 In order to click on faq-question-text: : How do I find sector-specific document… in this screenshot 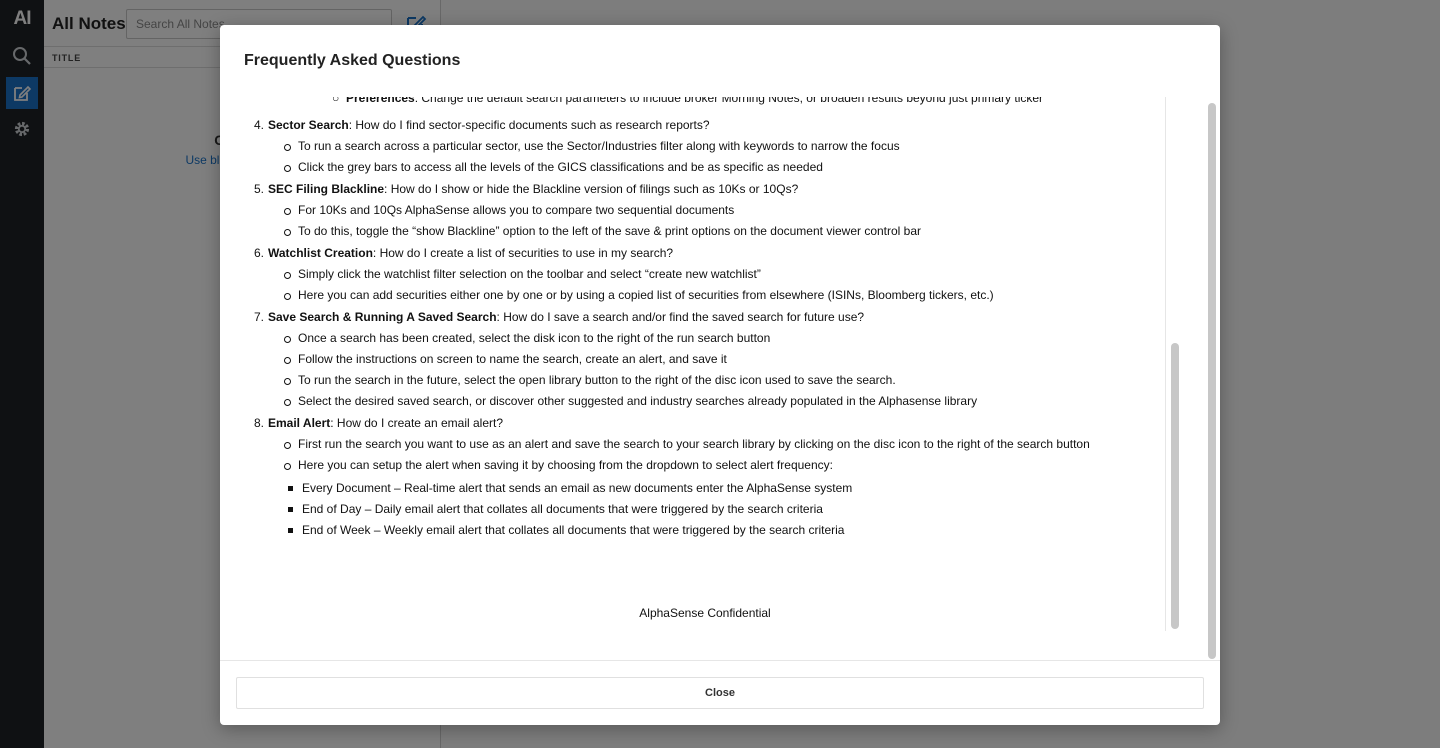, I will do `click(529, 125)`.